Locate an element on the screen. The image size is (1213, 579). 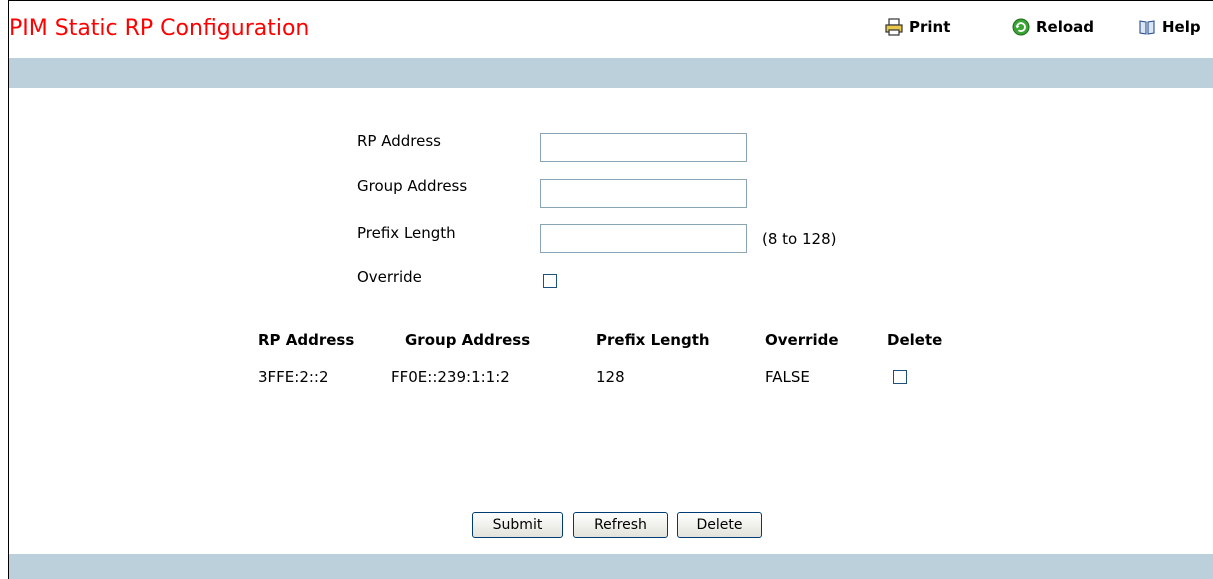
col-header-override: Override is located at coordinates (802, 340).